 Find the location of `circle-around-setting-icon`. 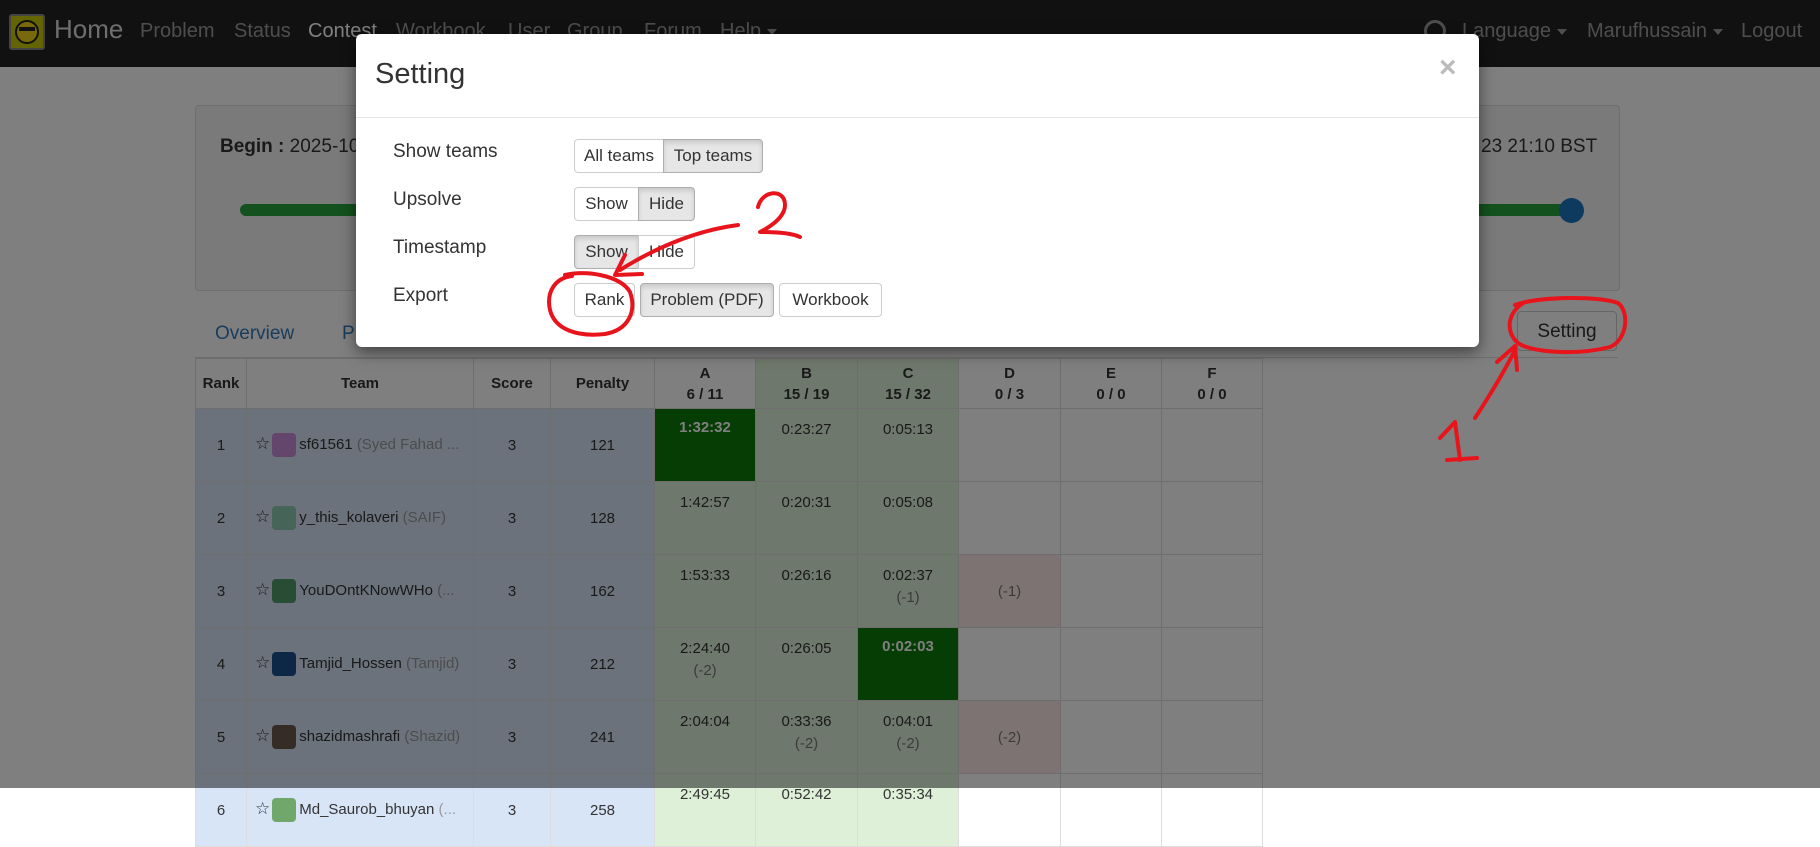

circle-around-setting-icon is located at coordinates (1567, 325).